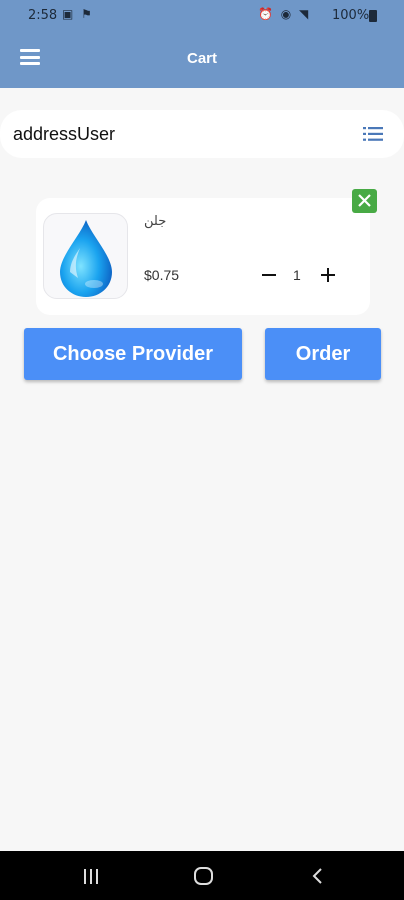  Describe the element at coordinates (43, 15) in the screenshot. I see `status-time: 2:58` at that location.